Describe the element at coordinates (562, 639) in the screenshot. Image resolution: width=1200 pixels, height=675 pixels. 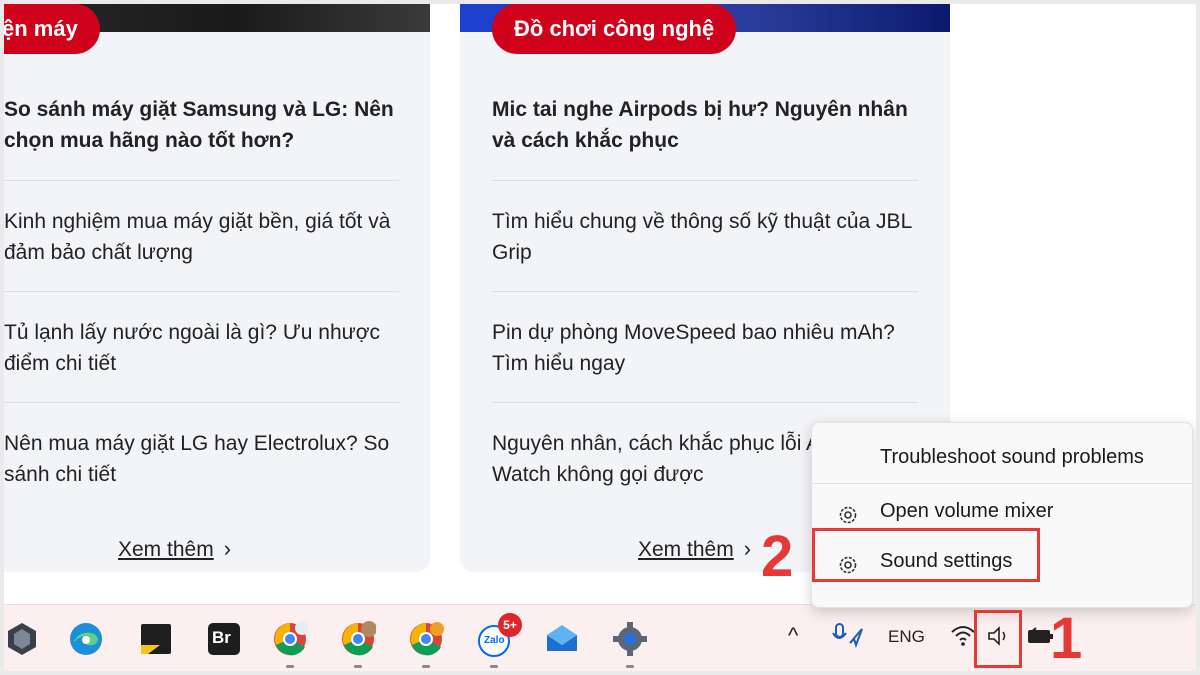
I see `mail-app-icon` at that location.